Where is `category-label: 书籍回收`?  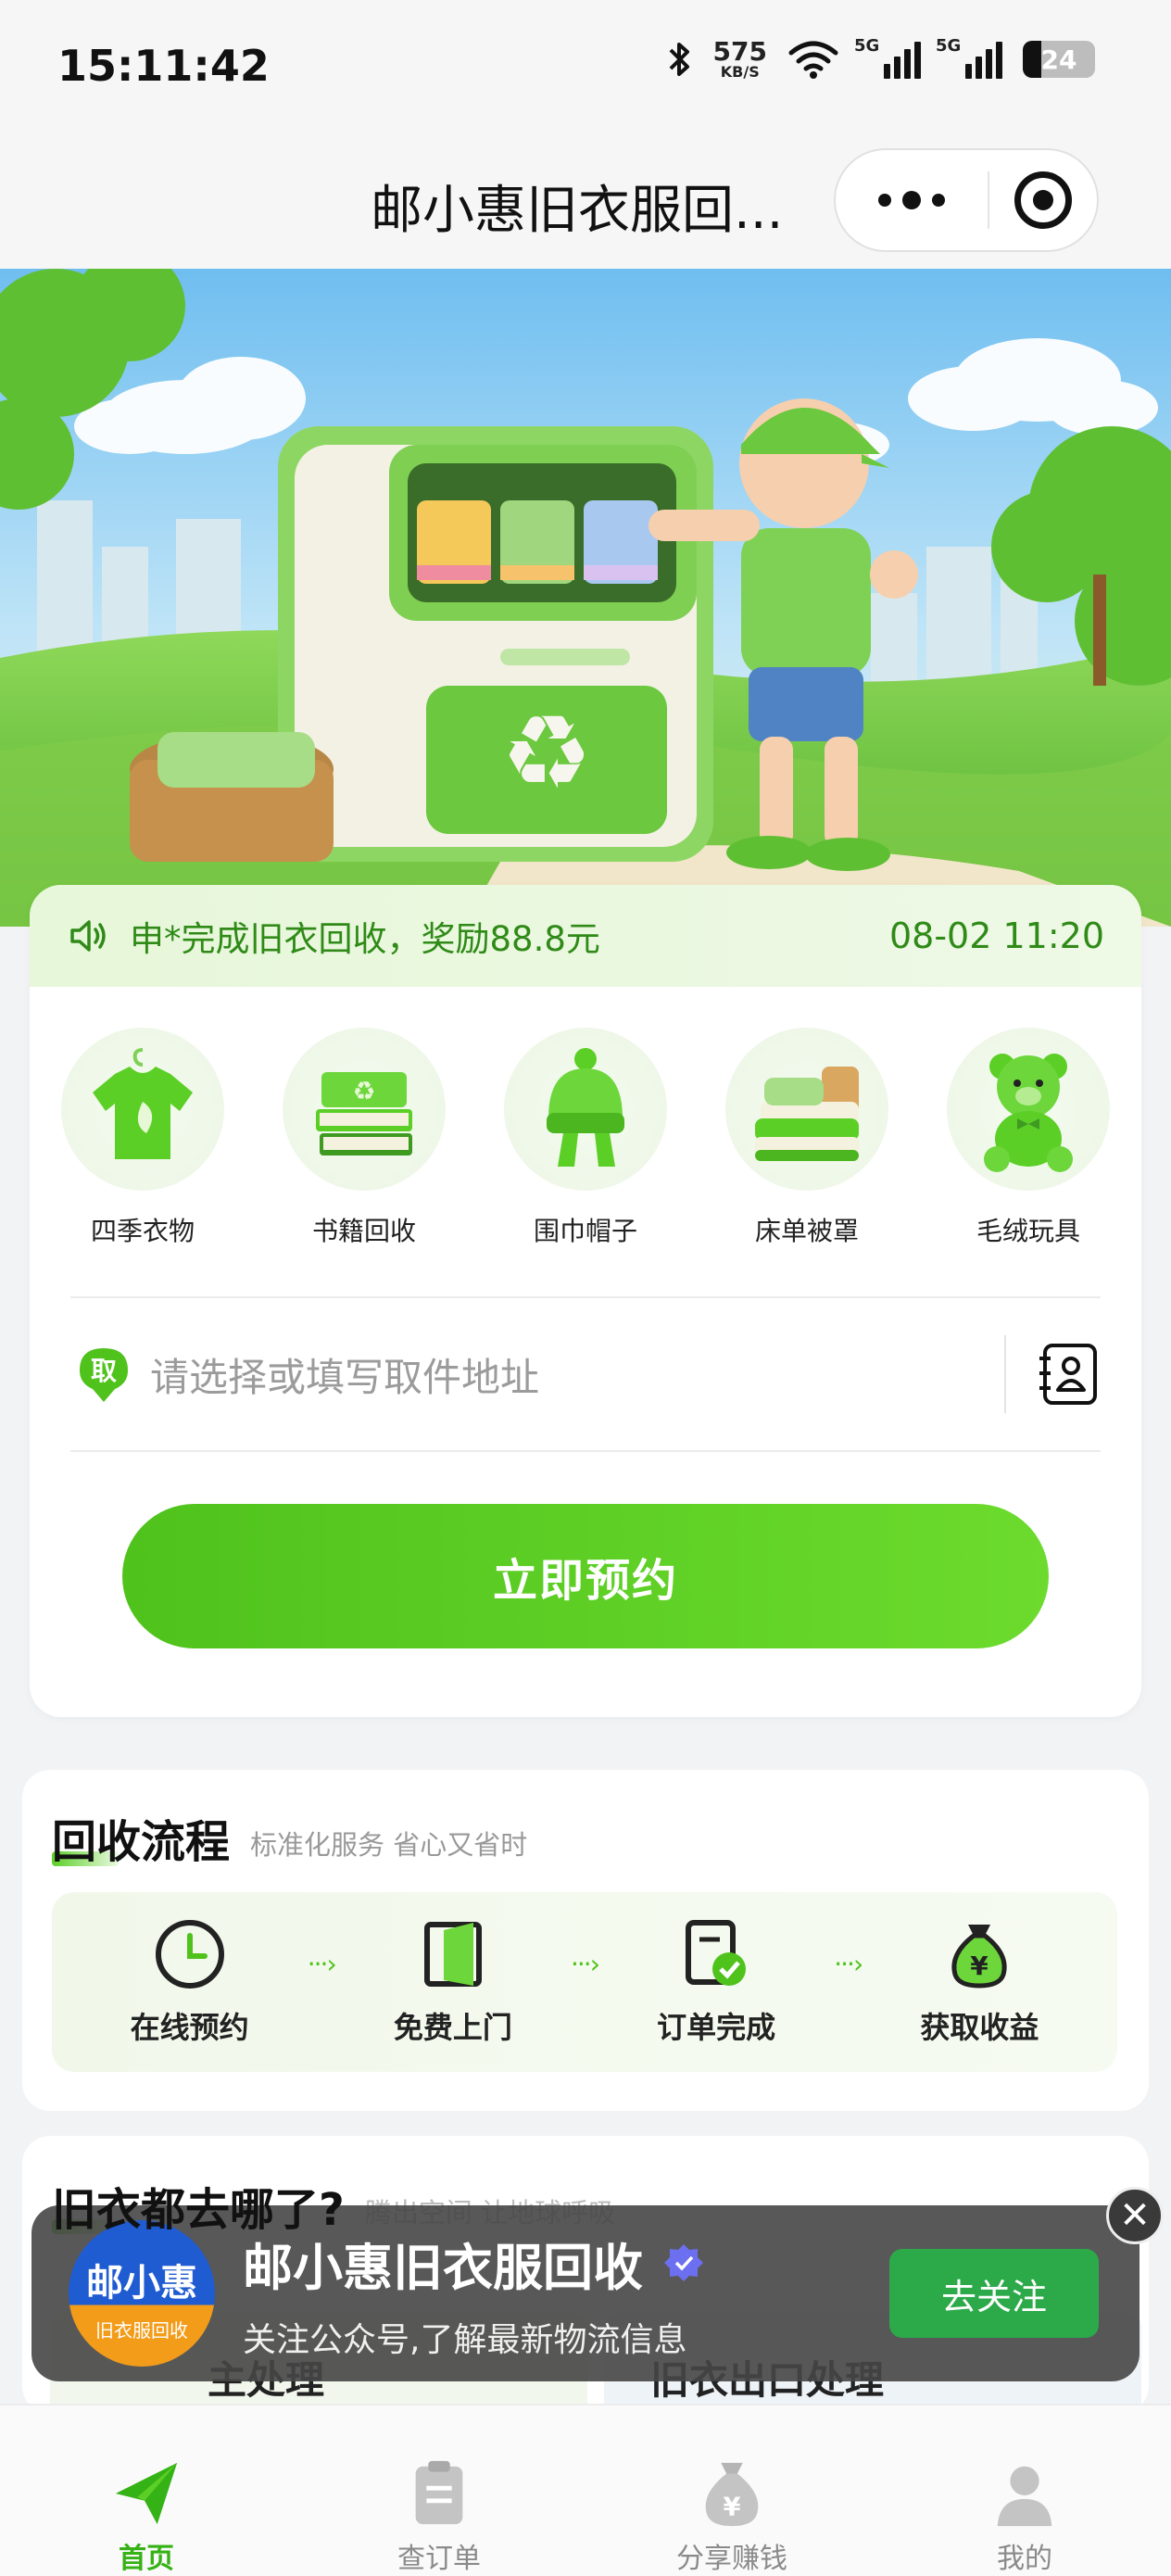 category-label: 书籍回收 is located at coordinates (364, 1231).